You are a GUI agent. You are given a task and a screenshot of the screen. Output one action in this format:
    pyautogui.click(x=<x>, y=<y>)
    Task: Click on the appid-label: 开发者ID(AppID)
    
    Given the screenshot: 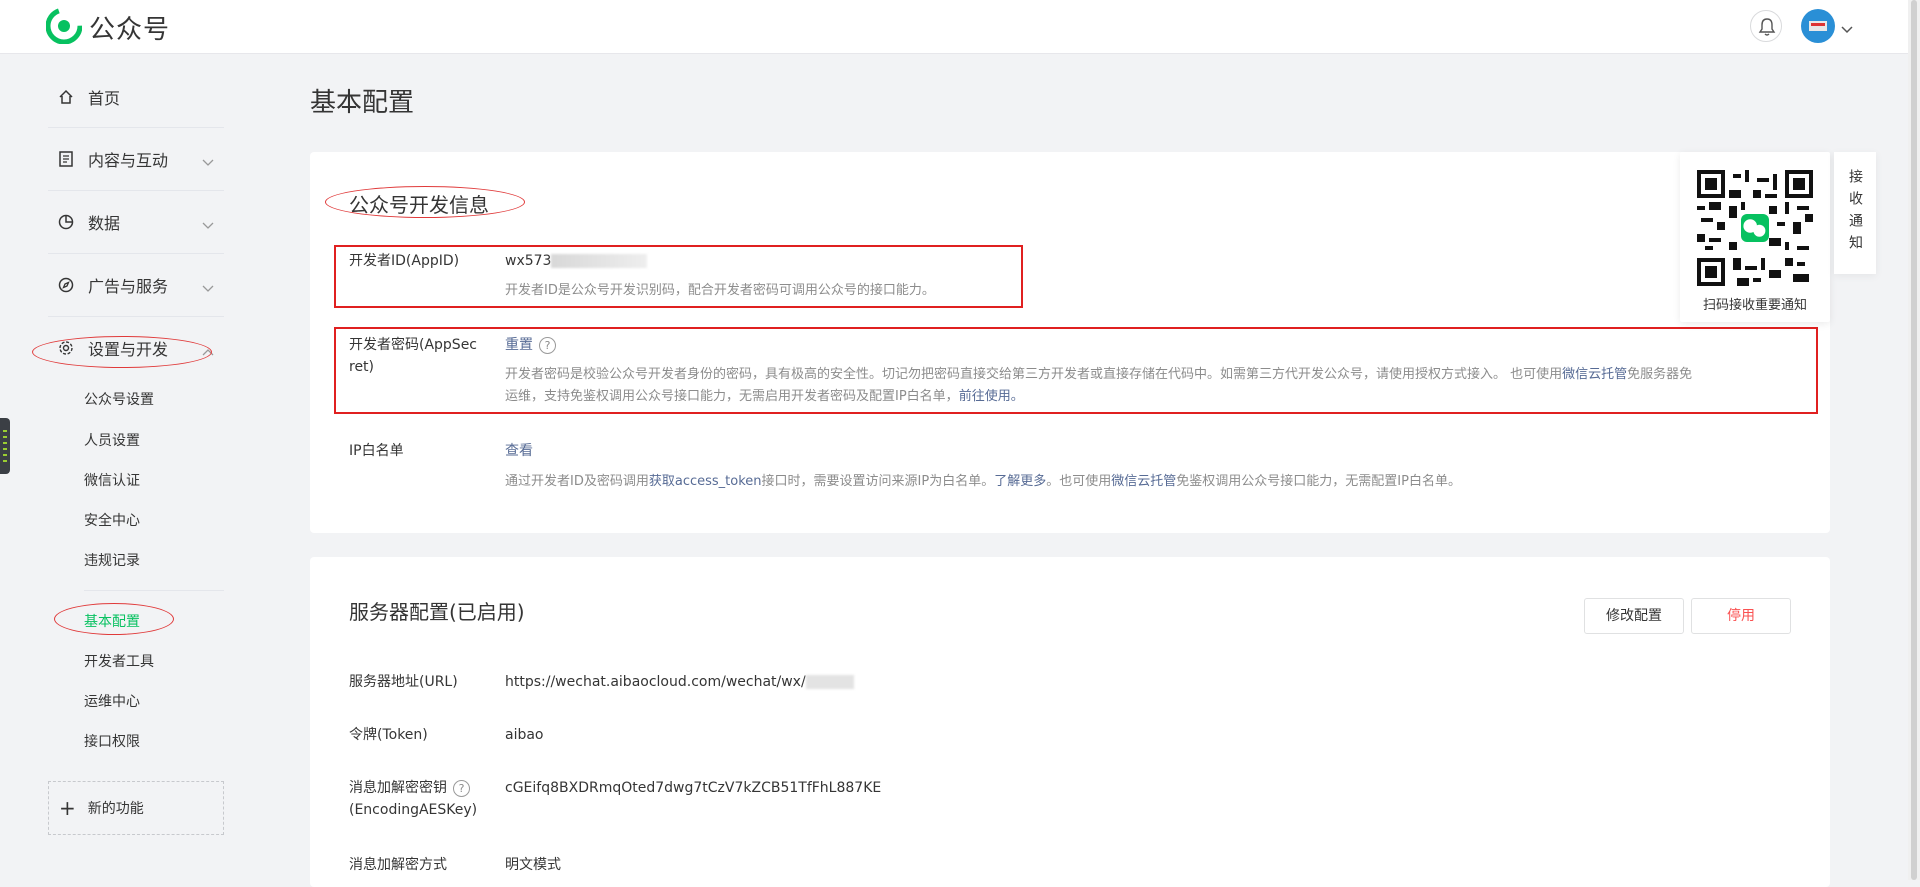 What is the action you would take?
    pyautogui.click(x=404, y=261)
    